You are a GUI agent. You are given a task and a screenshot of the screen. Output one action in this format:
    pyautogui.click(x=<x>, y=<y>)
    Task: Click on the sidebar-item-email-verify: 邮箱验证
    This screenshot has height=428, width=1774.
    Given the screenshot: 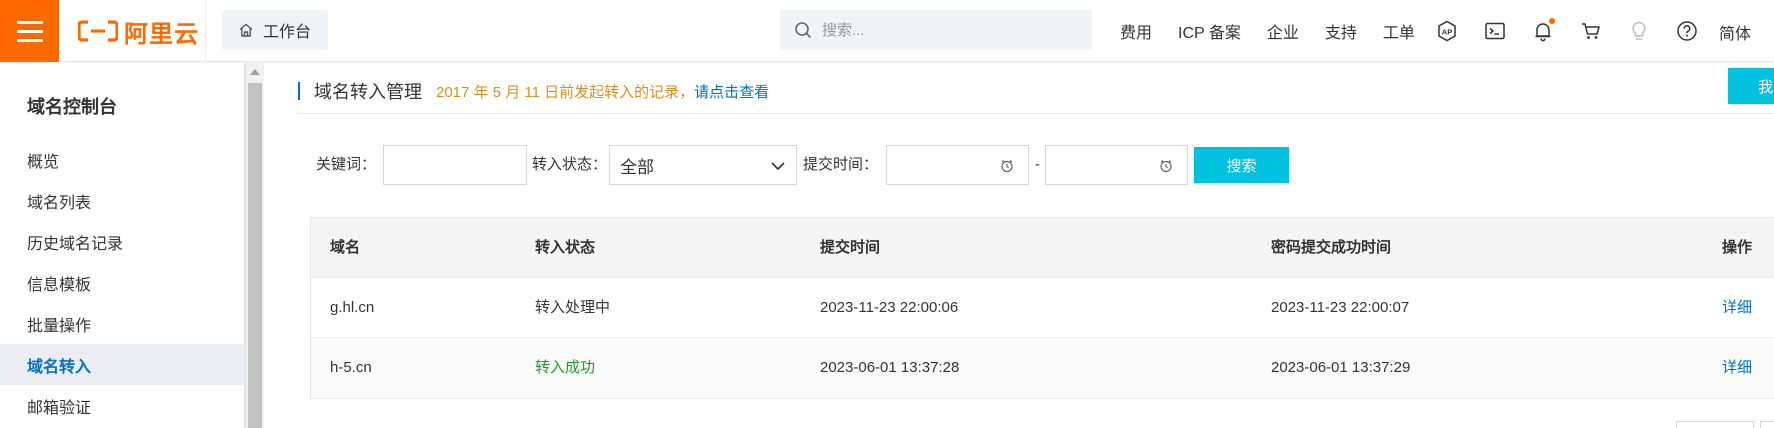 What is the action you would take?
    pyautogui.click(x=122, y=405)
    